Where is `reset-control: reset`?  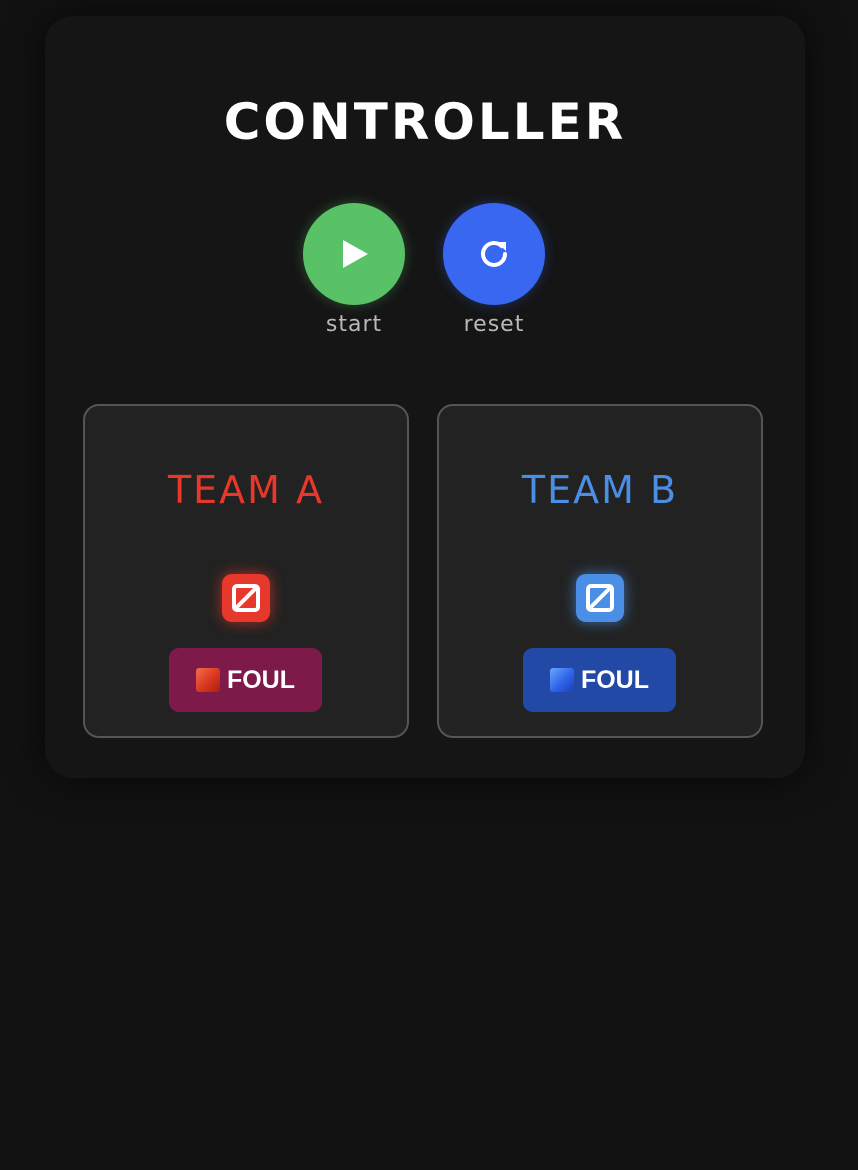 reset-control: reset is located at coordinates (494, 271).